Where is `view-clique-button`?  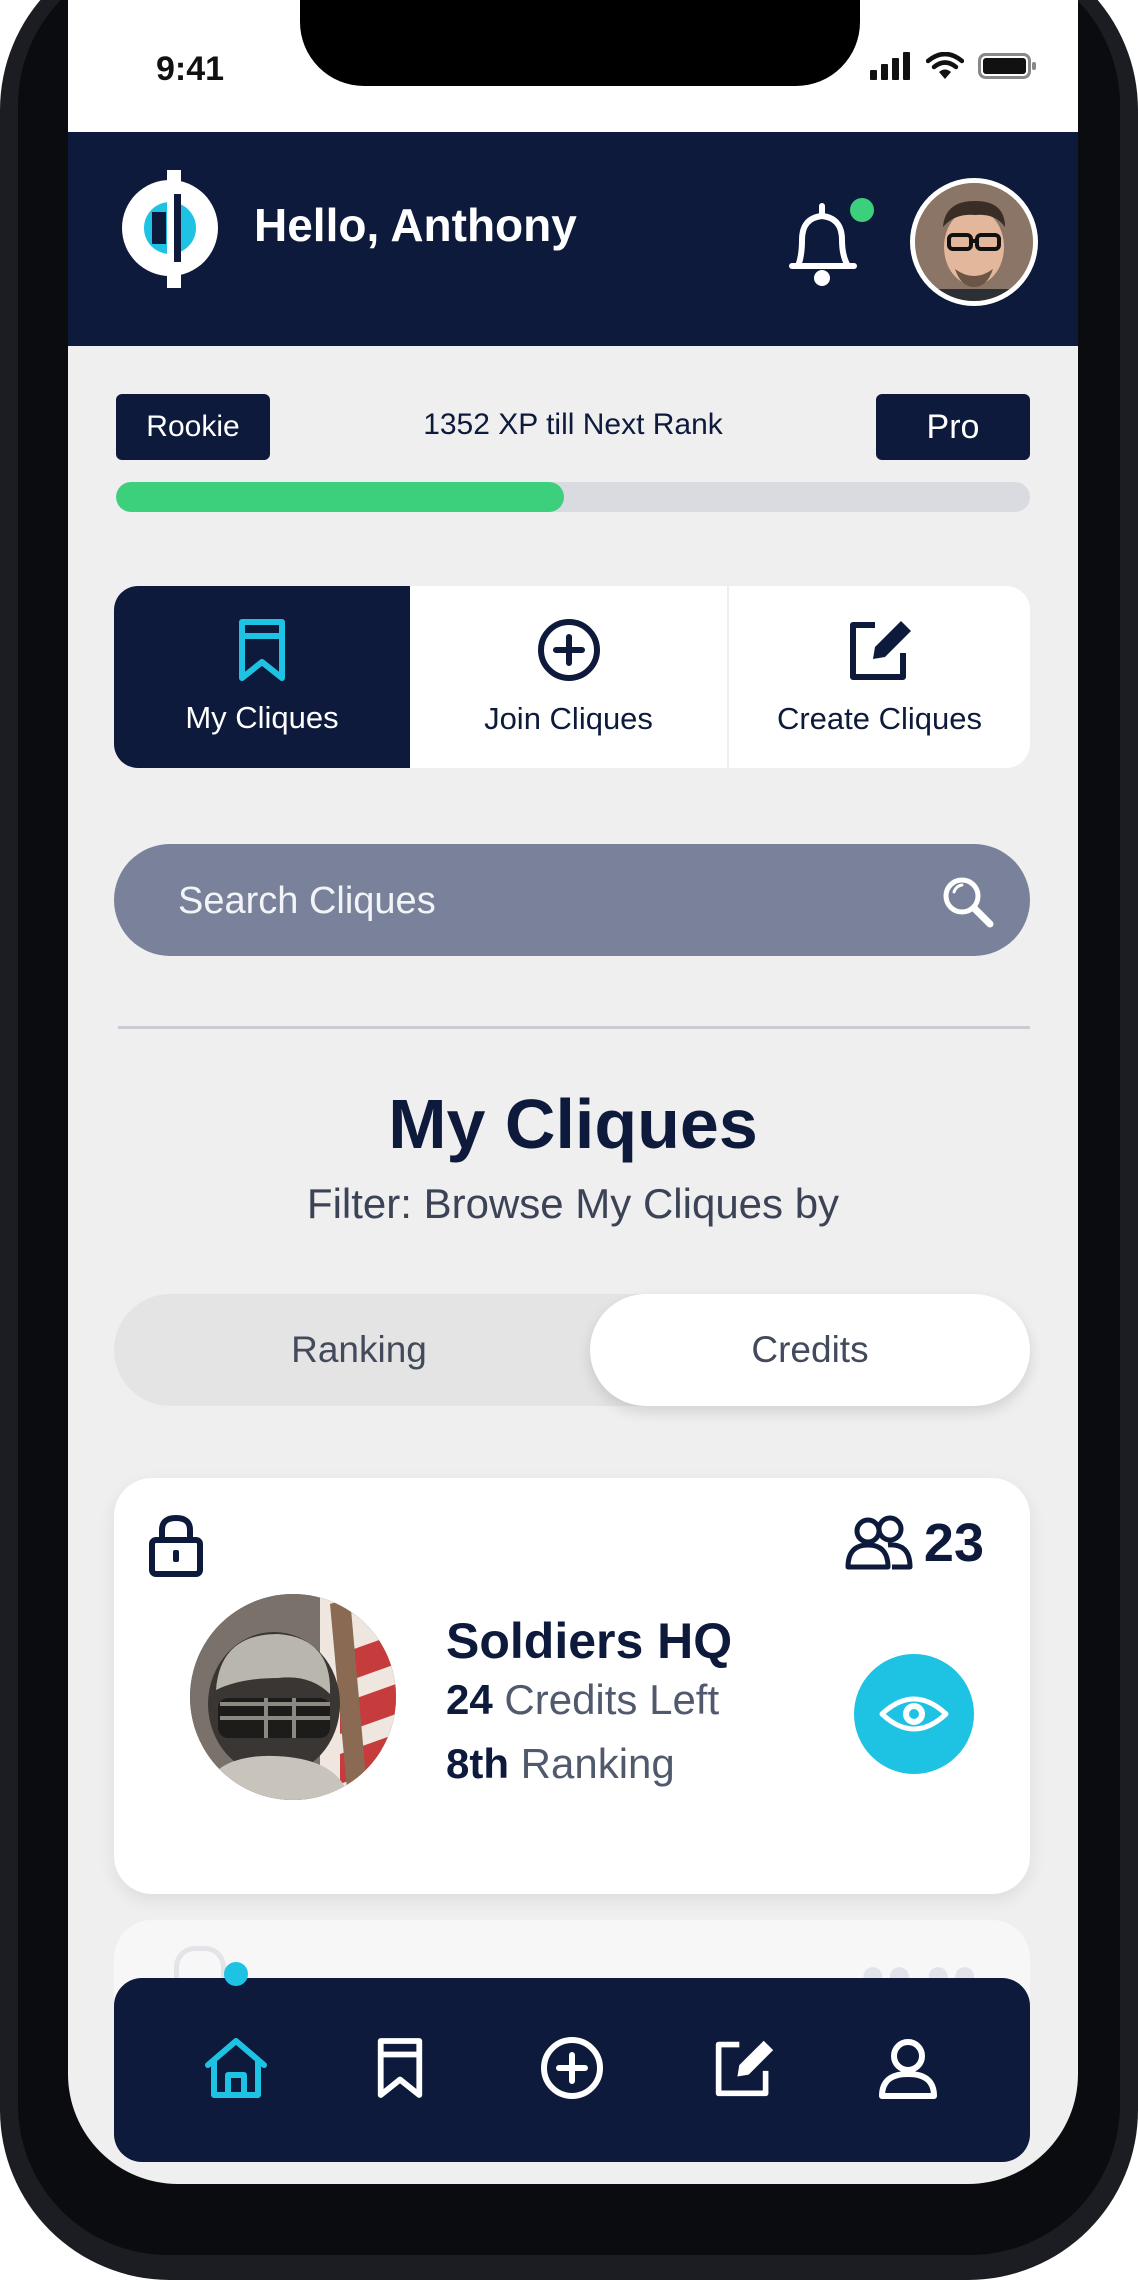
view-clique-button is located at coordinates (914, 1714).